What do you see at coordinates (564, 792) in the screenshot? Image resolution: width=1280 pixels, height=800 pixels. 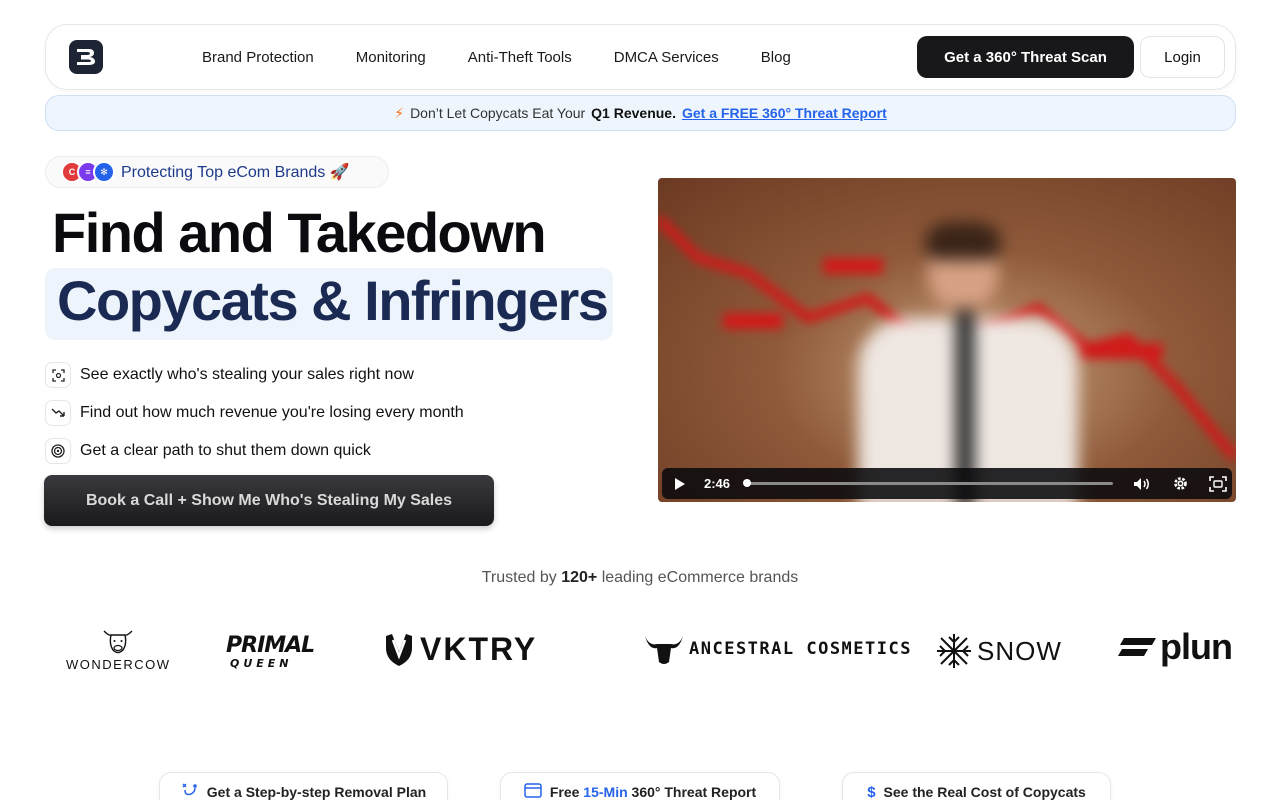 I see `card-text-pre: Free` at bounding box center [564, 792].